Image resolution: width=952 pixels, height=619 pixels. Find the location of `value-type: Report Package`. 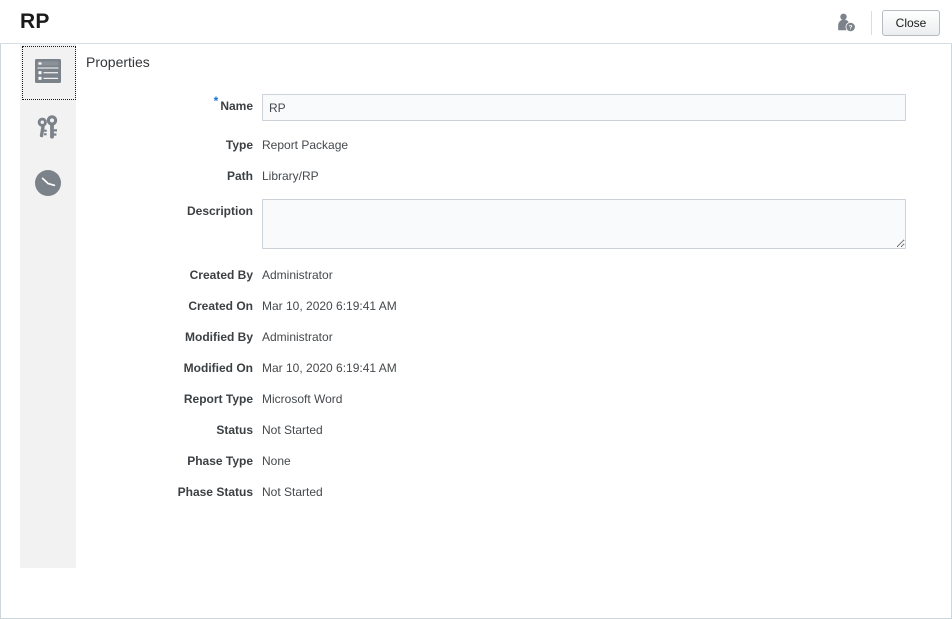

value-type: Report Package is located at coordinates (305, 145).